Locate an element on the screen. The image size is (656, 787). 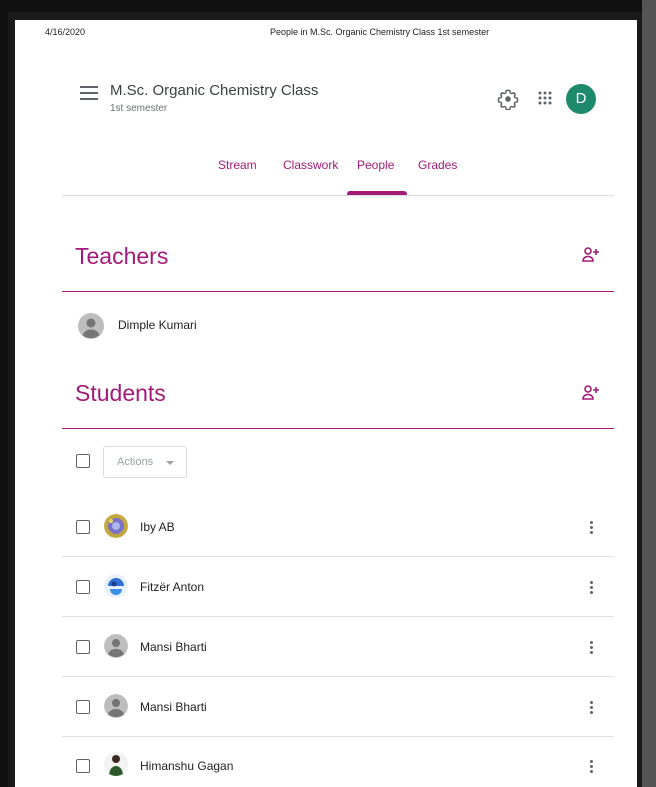
select-all-checkbox is located at coordinates (83, 461).